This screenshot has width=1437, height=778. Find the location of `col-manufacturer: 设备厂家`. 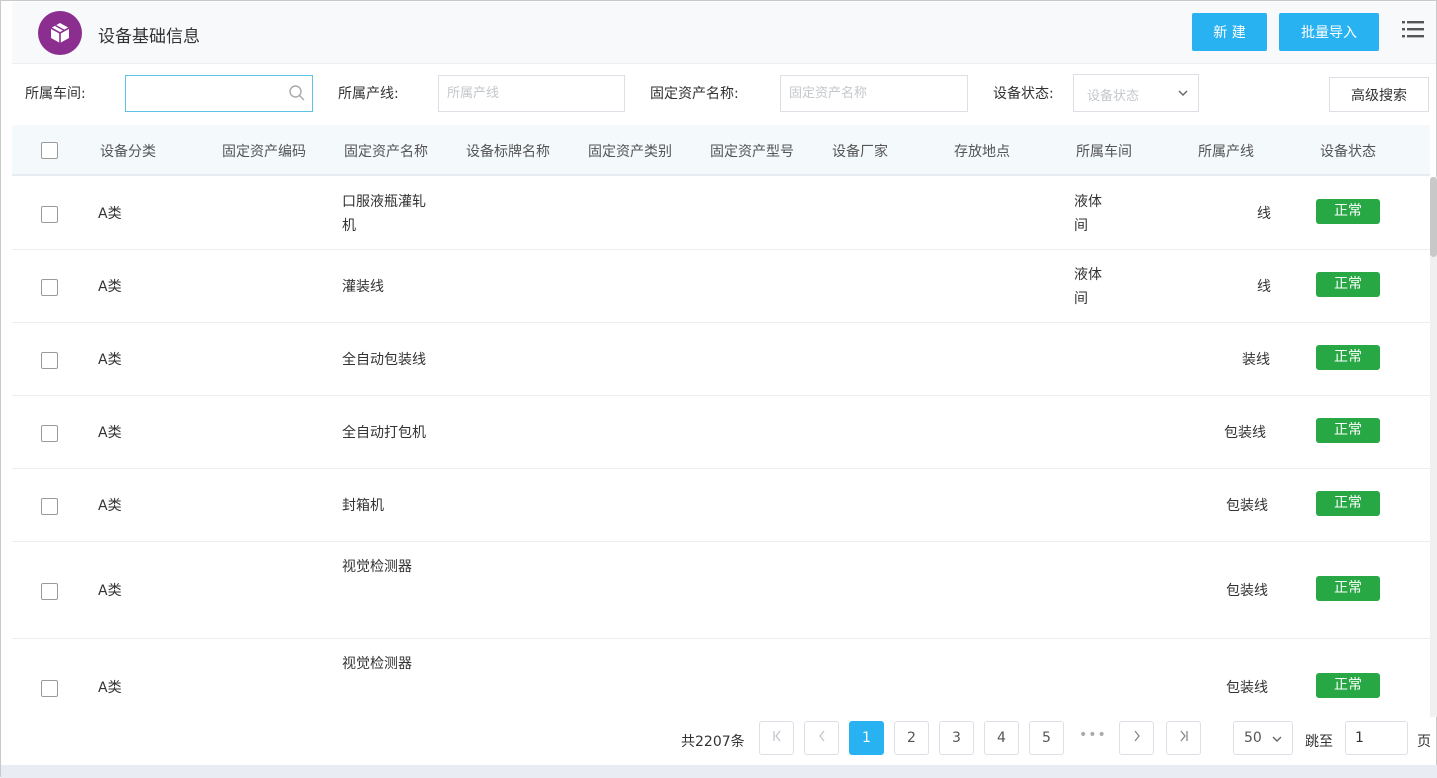

col-manufacturer: 设备厂家 is located at coordinates (860, 151).